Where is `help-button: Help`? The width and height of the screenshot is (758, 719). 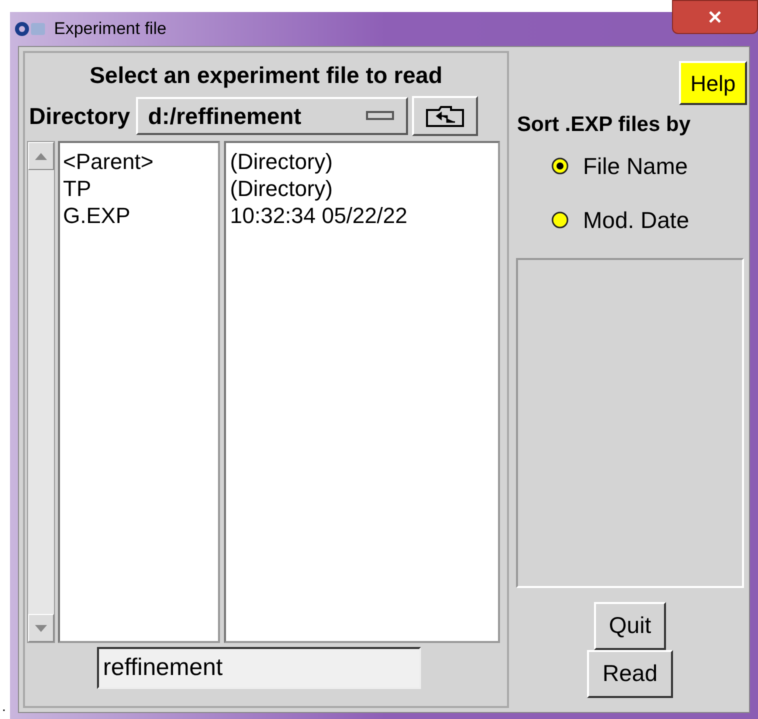 help-button: Help is located at coordinates (713, 83).